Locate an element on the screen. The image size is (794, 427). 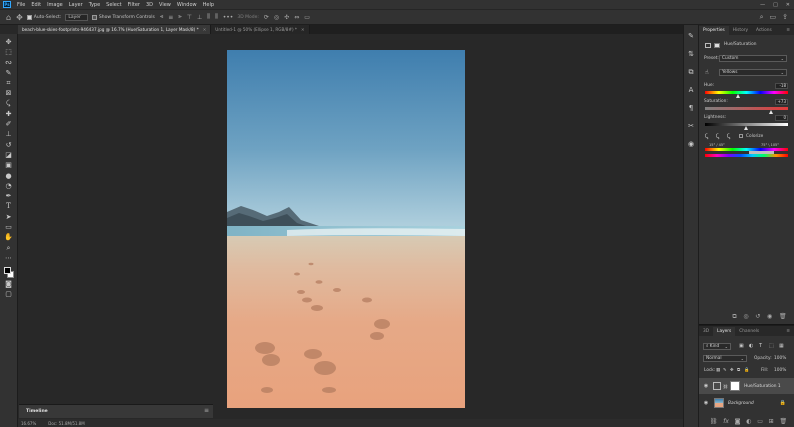
lasso-tool-icon: ᔓ is located at coordinates (9, 63).